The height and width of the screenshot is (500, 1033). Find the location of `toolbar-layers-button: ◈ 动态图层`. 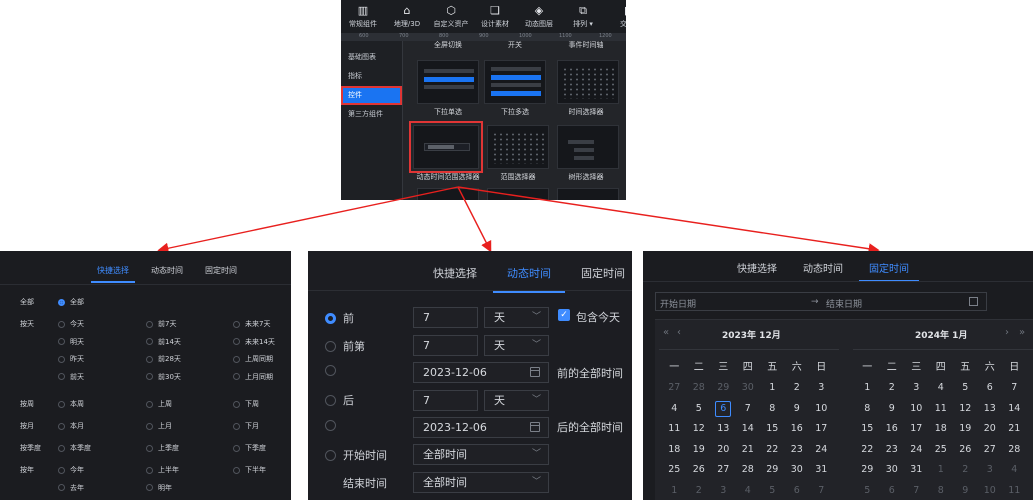

toolbar-layers-button: ◈ 动态图层 is located at coordinates (539, 16).